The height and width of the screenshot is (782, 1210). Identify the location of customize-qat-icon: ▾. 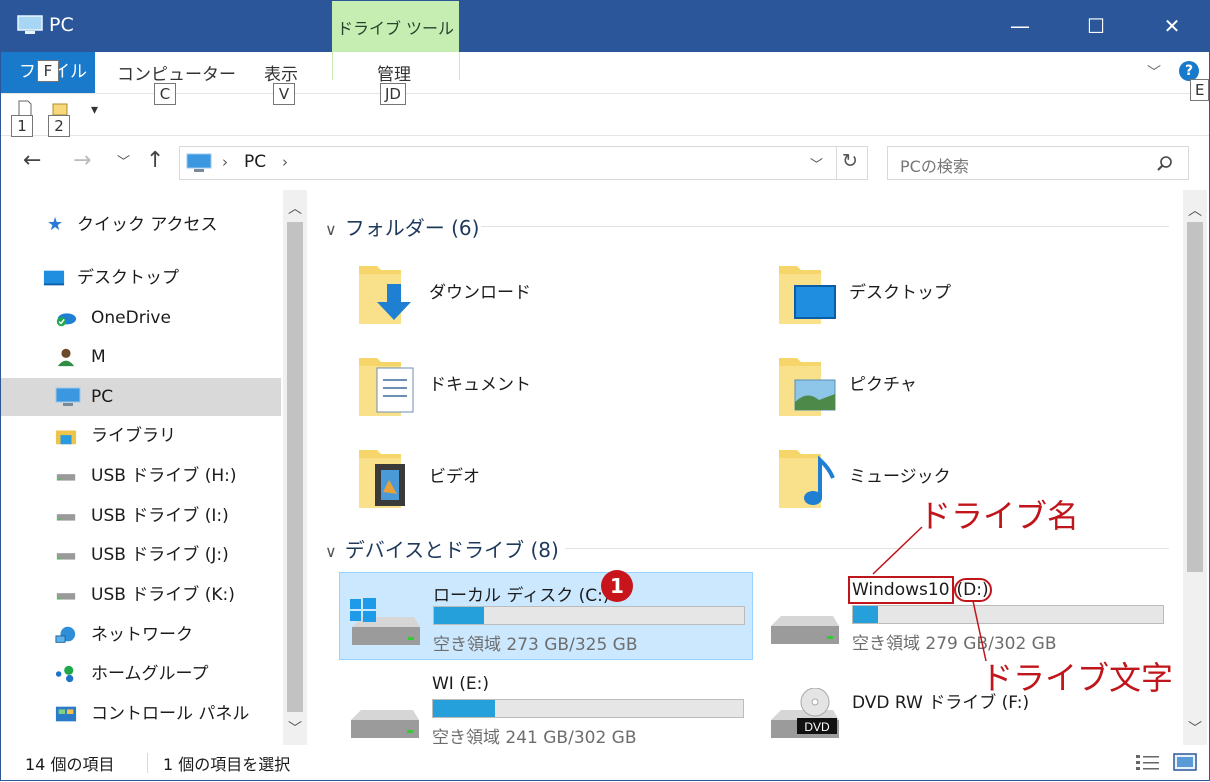
(94, 110).